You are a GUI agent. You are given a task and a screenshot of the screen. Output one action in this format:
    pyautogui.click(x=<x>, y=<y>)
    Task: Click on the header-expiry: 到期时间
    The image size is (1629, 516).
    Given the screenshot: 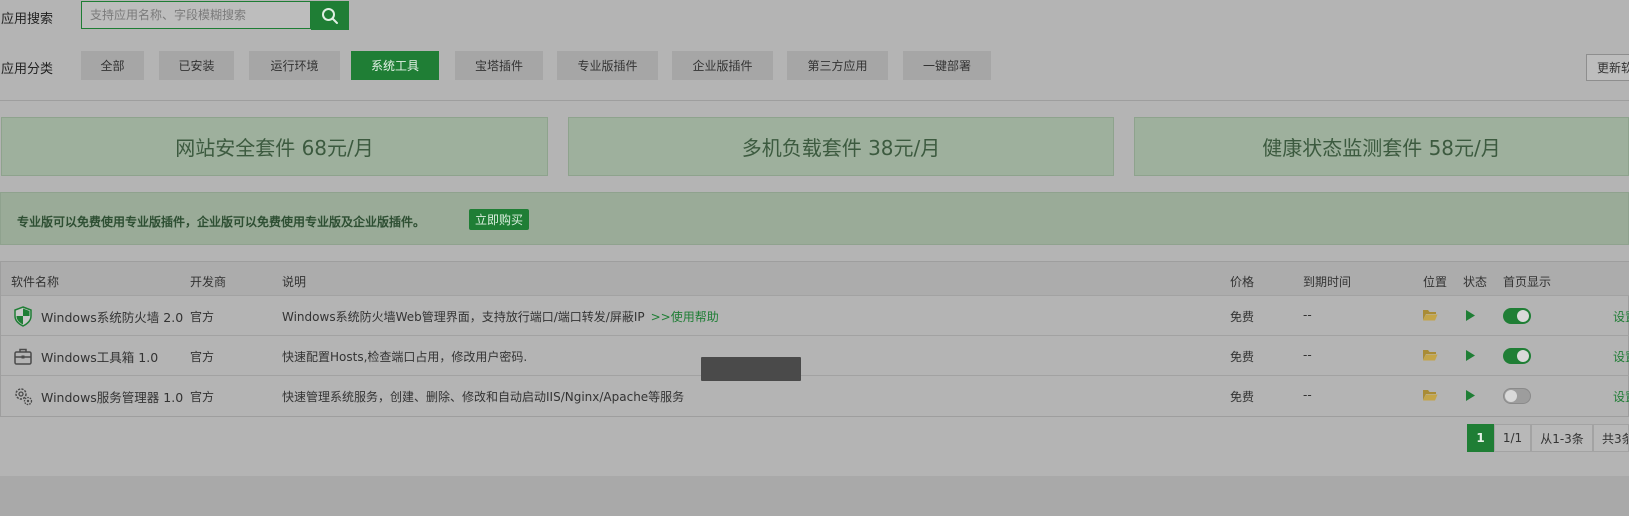 What is the action you would take?
    pyautogui.click(x=1327, y=281)
    